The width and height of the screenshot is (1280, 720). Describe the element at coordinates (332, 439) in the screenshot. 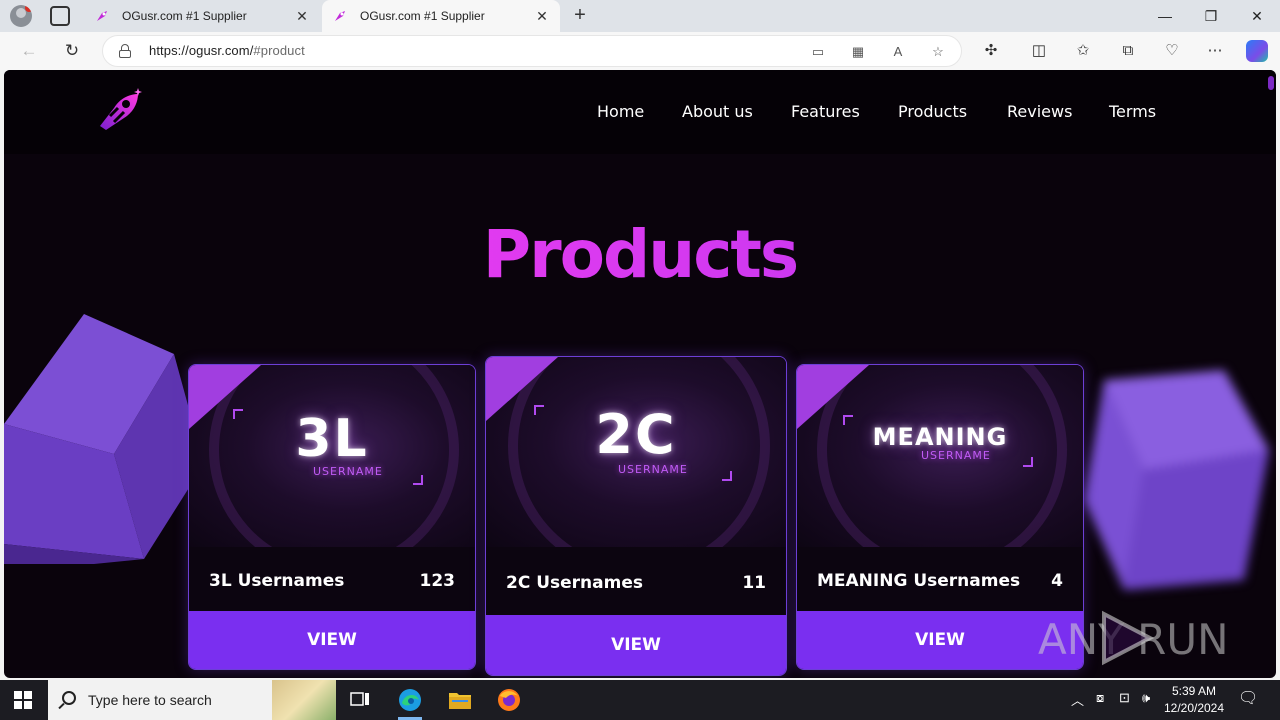

I see `banner-title: 3L` at that location.